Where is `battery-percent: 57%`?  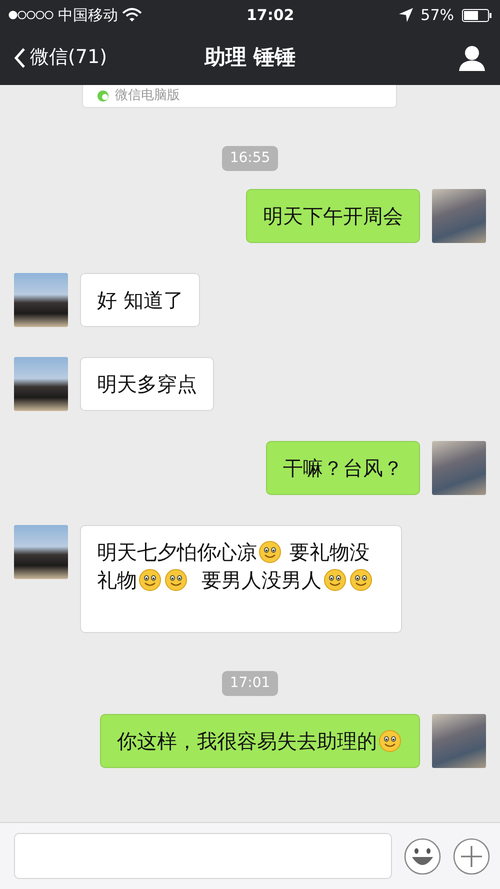 battery-percent: 57% is located at coordinates (437, 15).